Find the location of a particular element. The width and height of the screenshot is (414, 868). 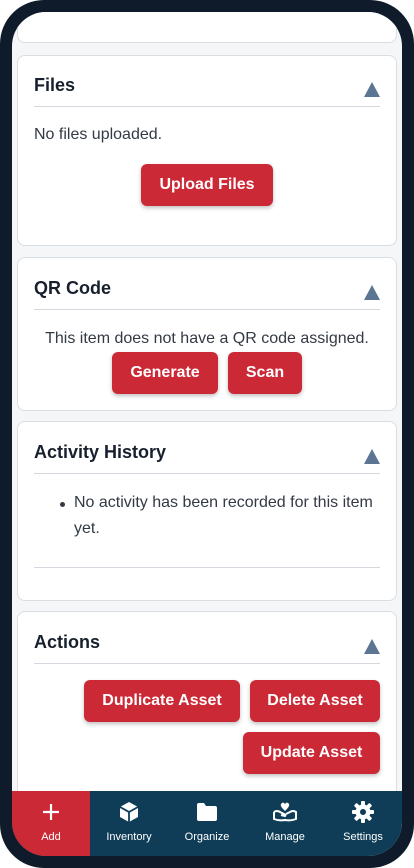

bottom-nav: Add Inventory Organize Manage Settings is located at coordinates (207, 823).